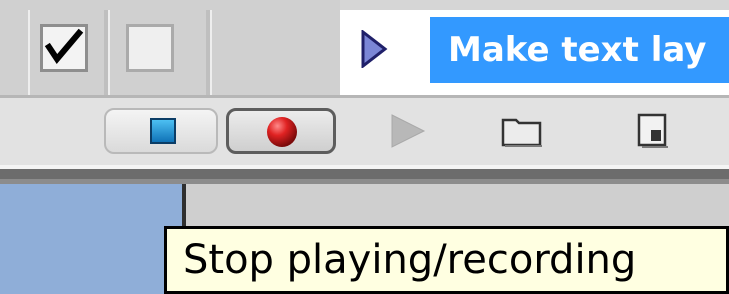 The image size is (729, 294). Describe the element at coordinates (150, 48) in the screenshot. I see `toggle-dialog-checkbox` at that location.